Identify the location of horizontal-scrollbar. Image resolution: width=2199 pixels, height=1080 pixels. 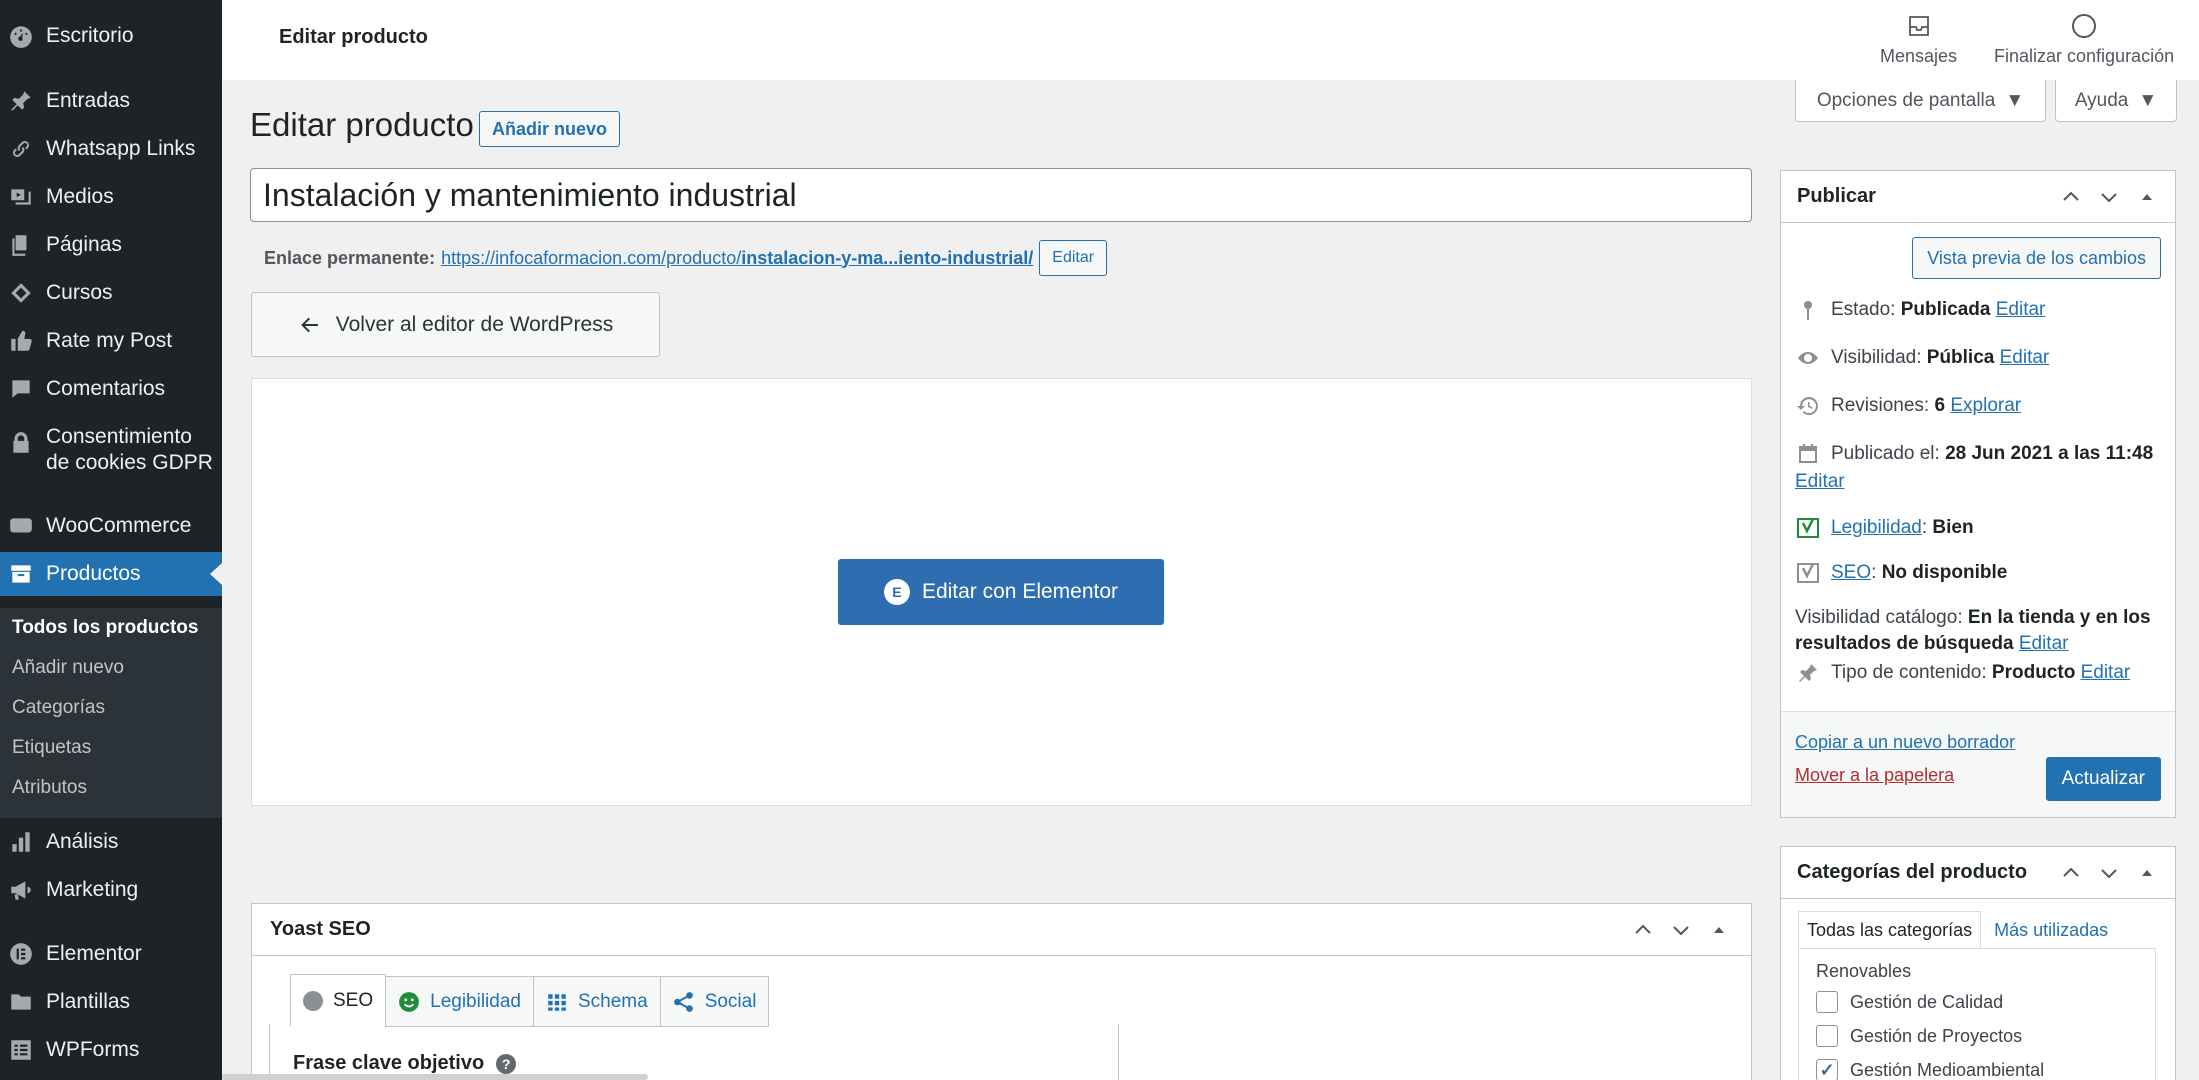
(435, 1077).